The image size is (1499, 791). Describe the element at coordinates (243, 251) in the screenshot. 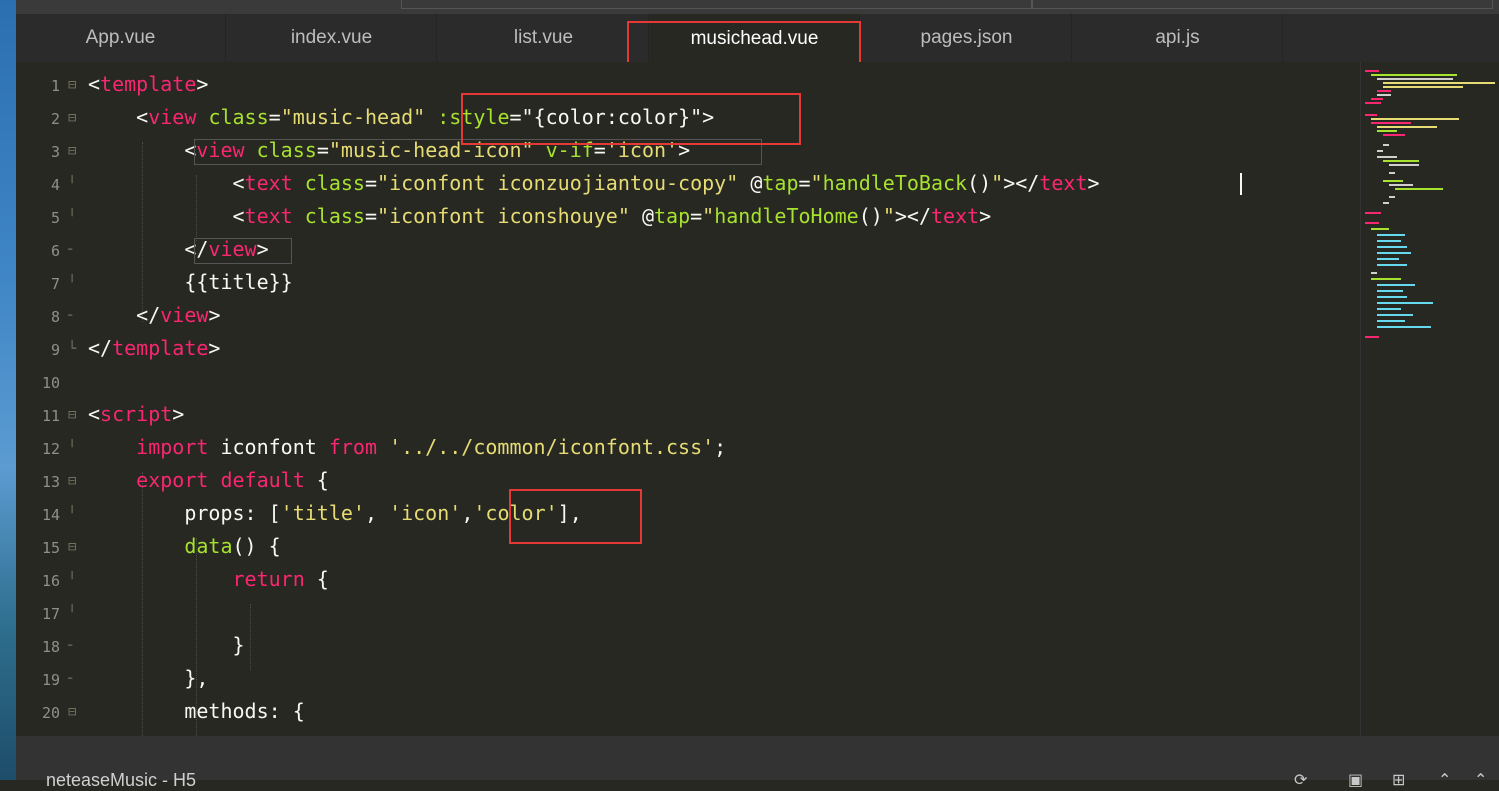

I see `matching-bracket-highlight` at that location.